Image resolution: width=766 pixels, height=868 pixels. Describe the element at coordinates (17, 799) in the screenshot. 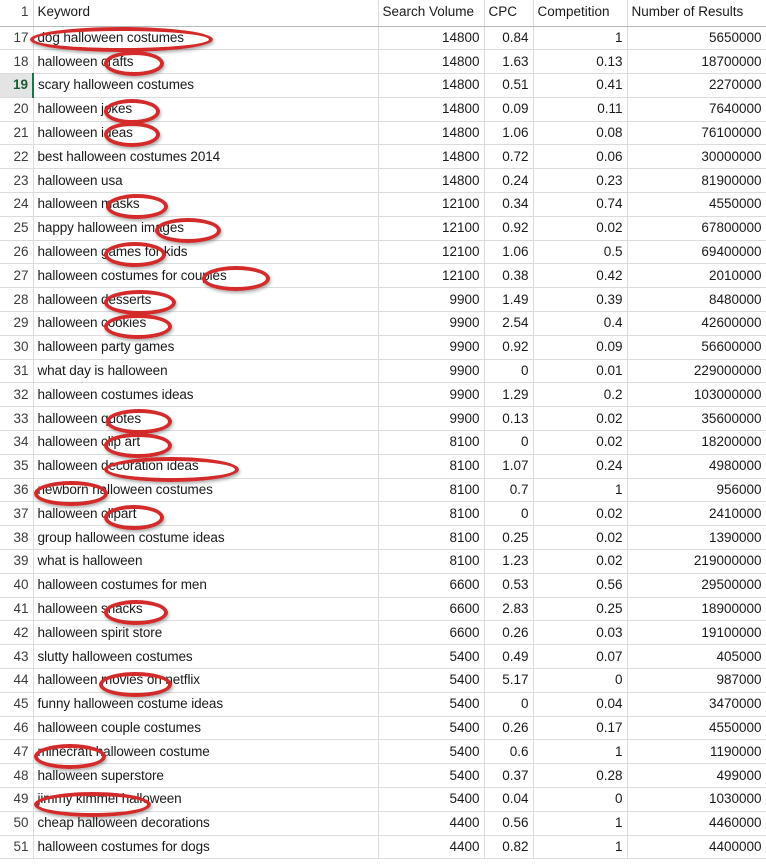

I see `row-header-49: 49` at that location.